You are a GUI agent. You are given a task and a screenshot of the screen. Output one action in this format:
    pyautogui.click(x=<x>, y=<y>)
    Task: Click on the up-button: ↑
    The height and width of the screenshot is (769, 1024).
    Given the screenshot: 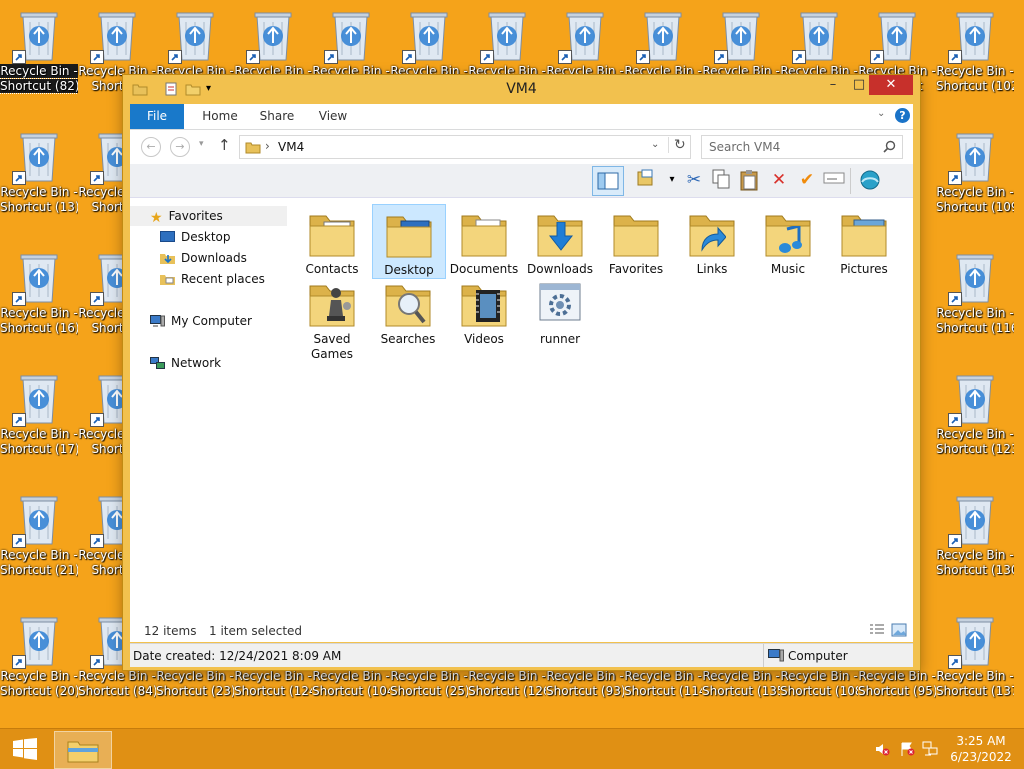 What is the action you would take?
    pyautogui.click(x=224, y=145)
    